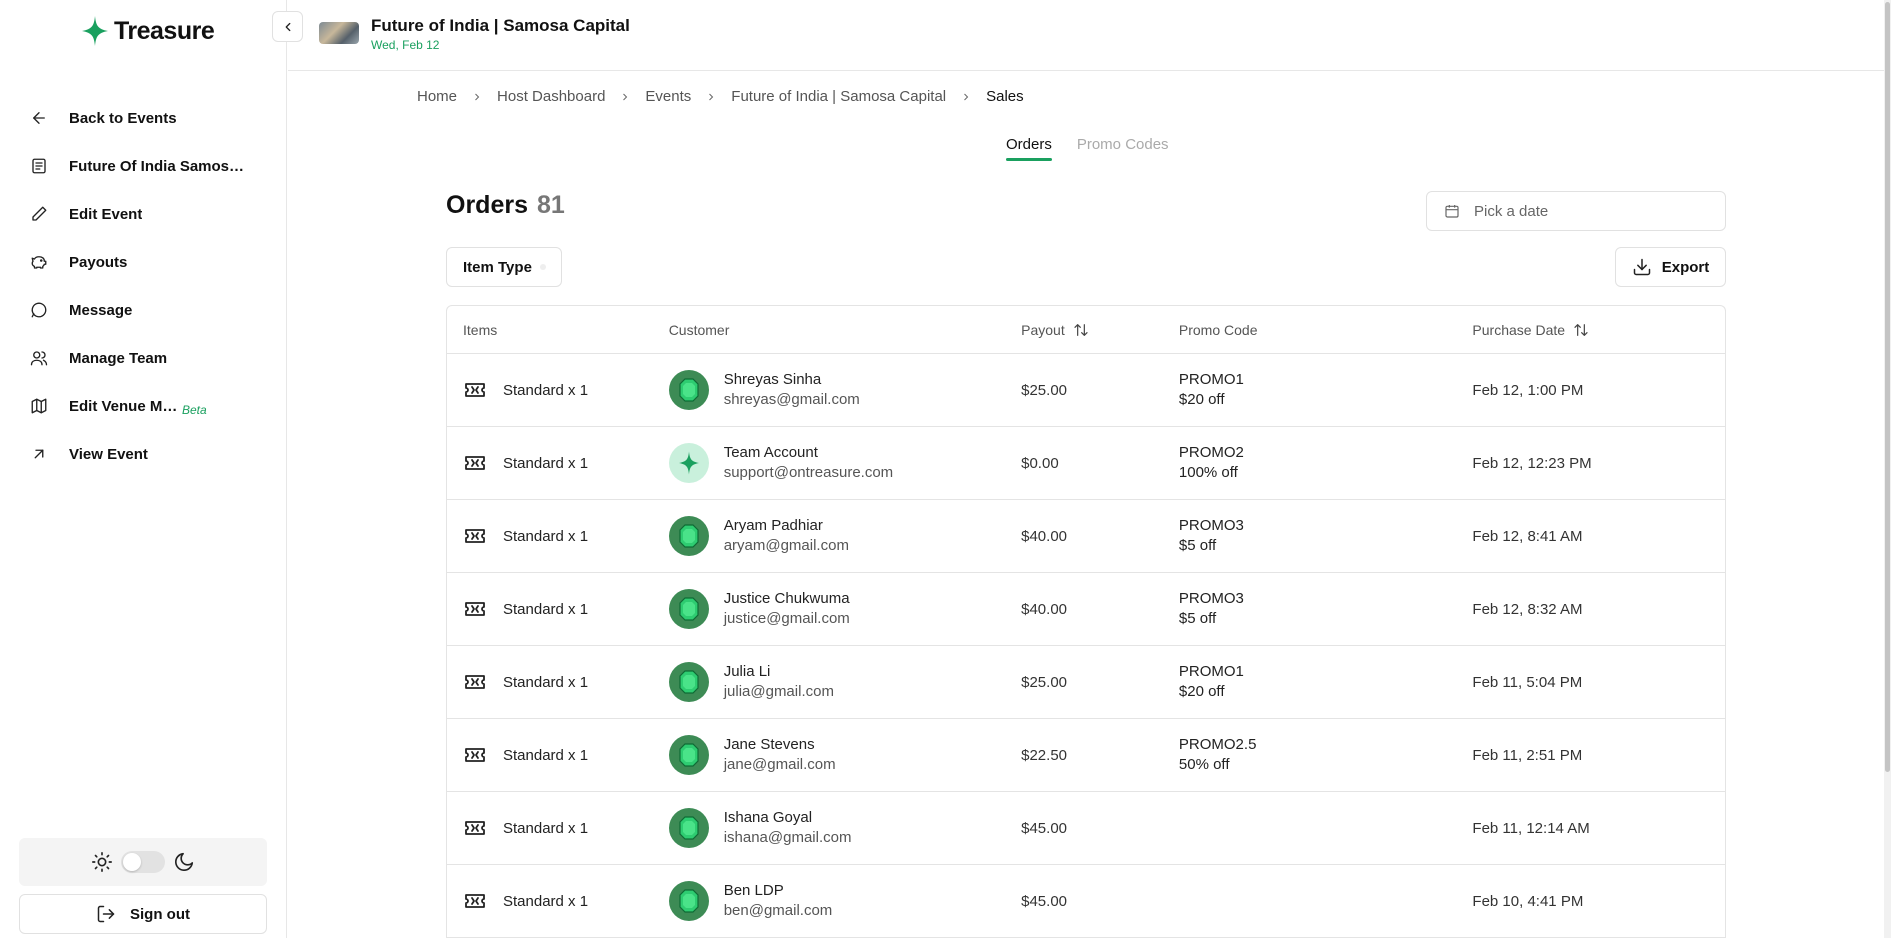 The width and height of the screenshot is (1891, 938). I want to click on customer-cell: Ben LDP ben@gmail.com, so click(829, 901).